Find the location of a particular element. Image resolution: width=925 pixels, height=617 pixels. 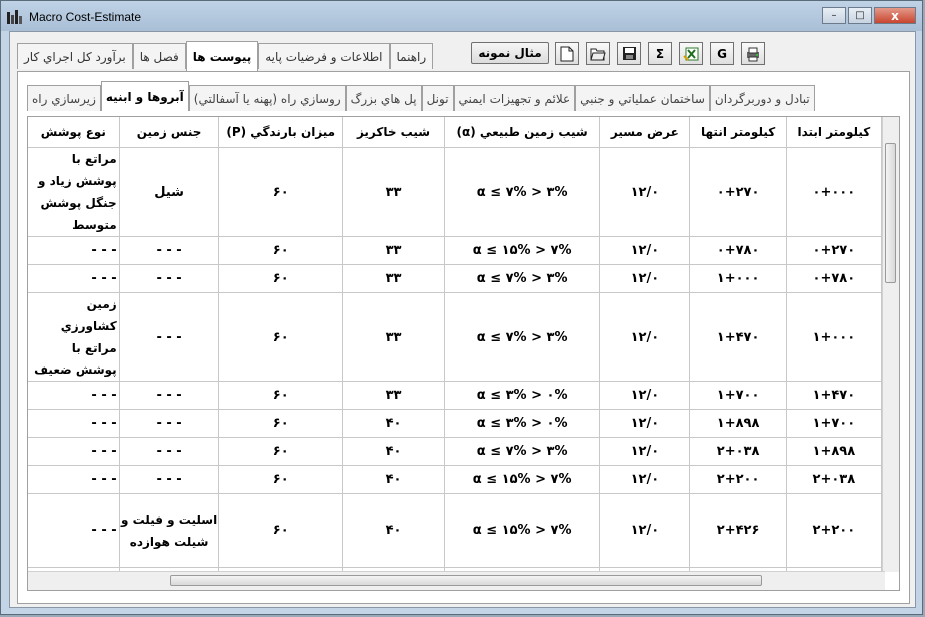

column-header-4: شيب خاكريز is located at coordinates (394, 132).